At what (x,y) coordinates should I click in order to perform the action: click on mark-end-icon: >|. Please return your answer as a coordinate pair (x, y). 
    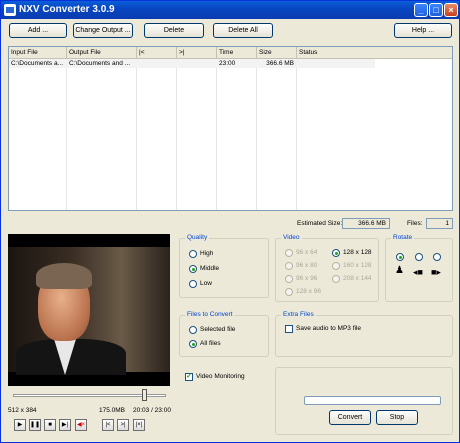
    Looking at the image, I should click on (123, 425).